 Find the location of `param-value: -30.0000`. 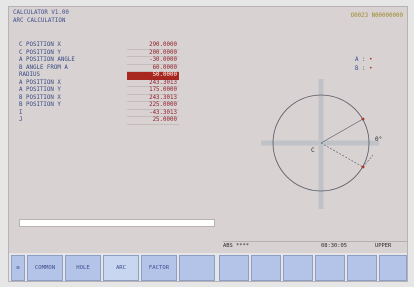

param-value: -30.0000 is located at coordinates (153, 61).